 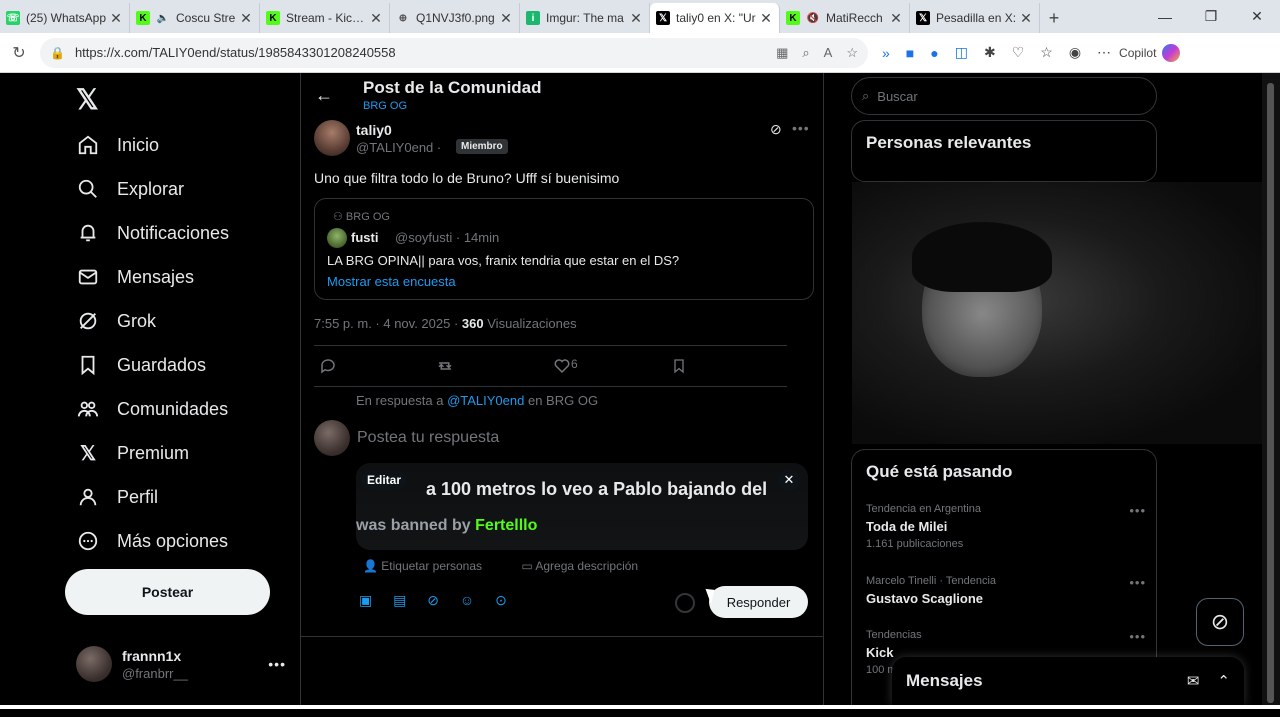 What do you see at coordinates (1165, 16) in the screenshot?
I see `minimize-icon: —` at bounding box center [1165, 16].